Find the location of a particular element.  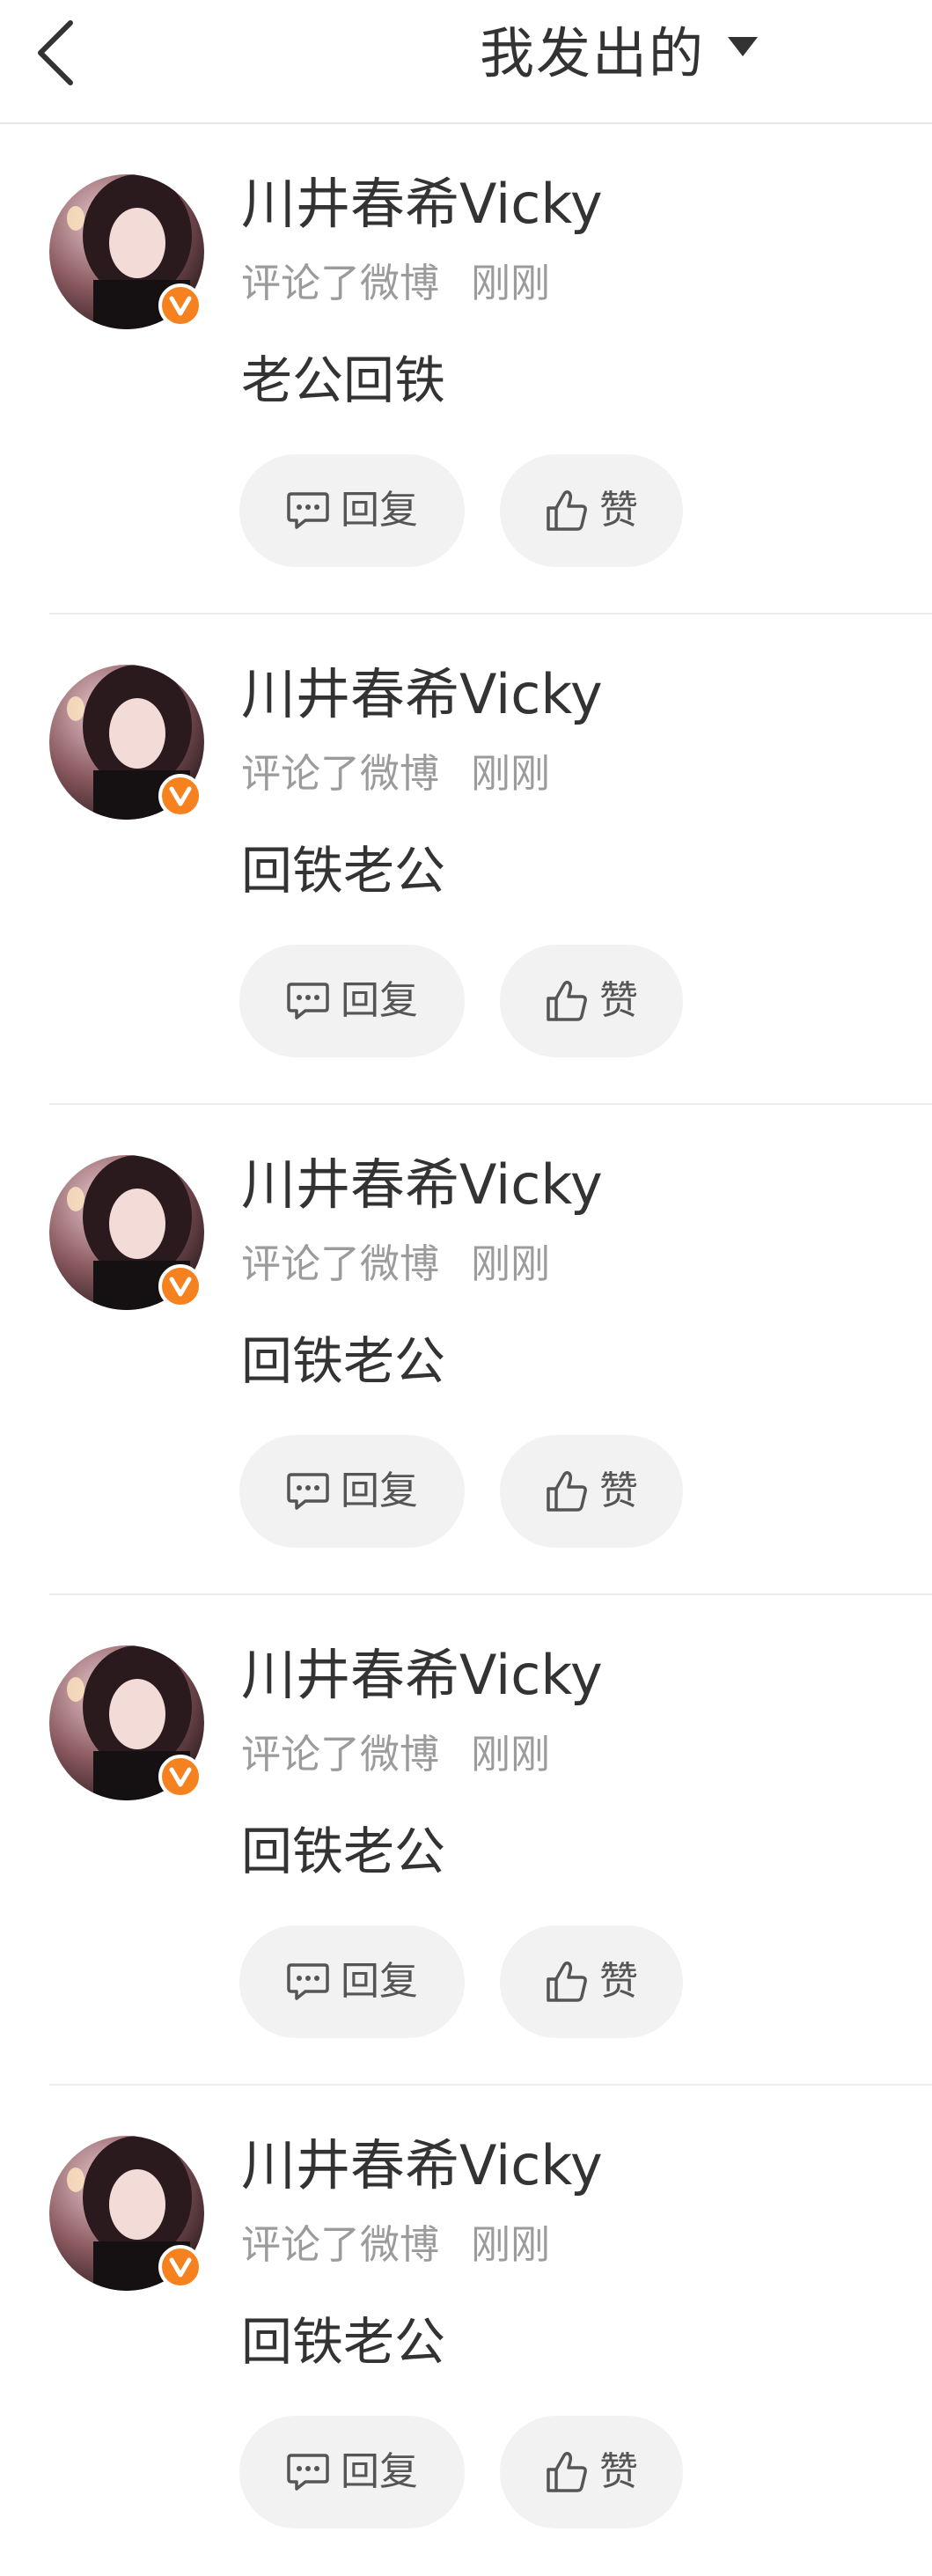

page-title: 我发出的 is located at coordinates (593, 53).